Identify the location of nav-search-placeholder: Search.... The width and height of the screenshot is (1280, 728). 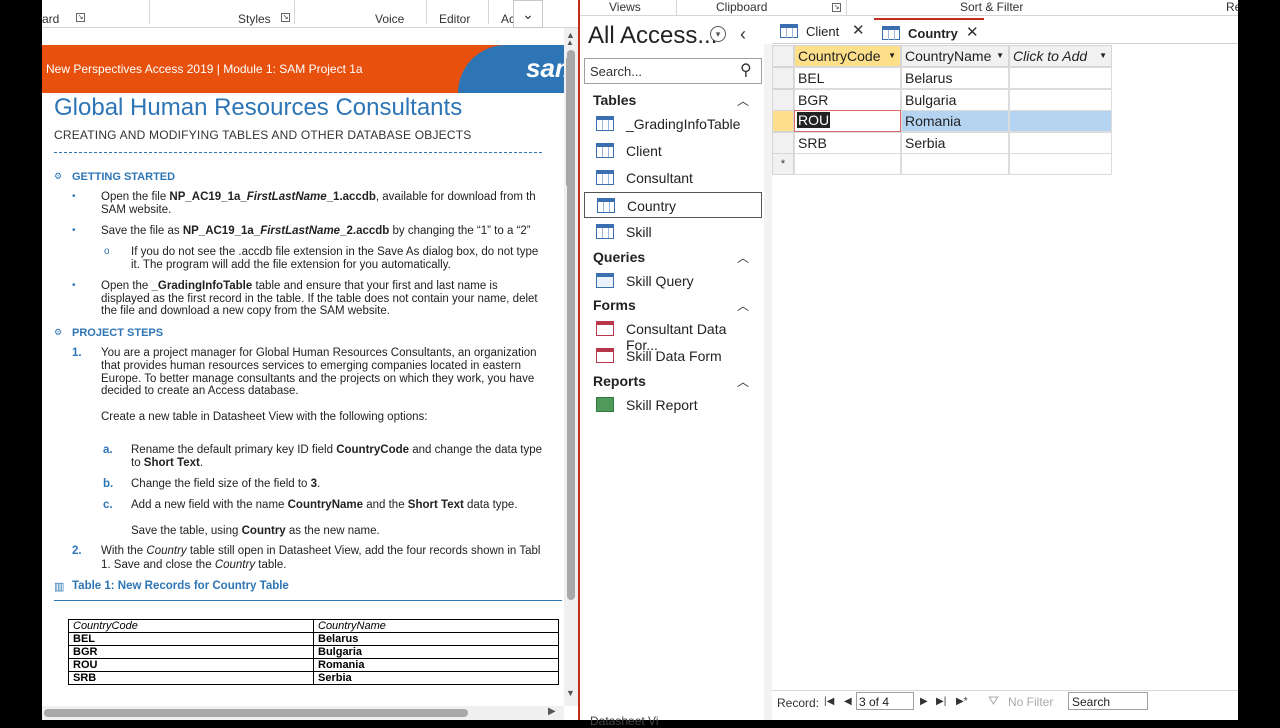
(616, 71).